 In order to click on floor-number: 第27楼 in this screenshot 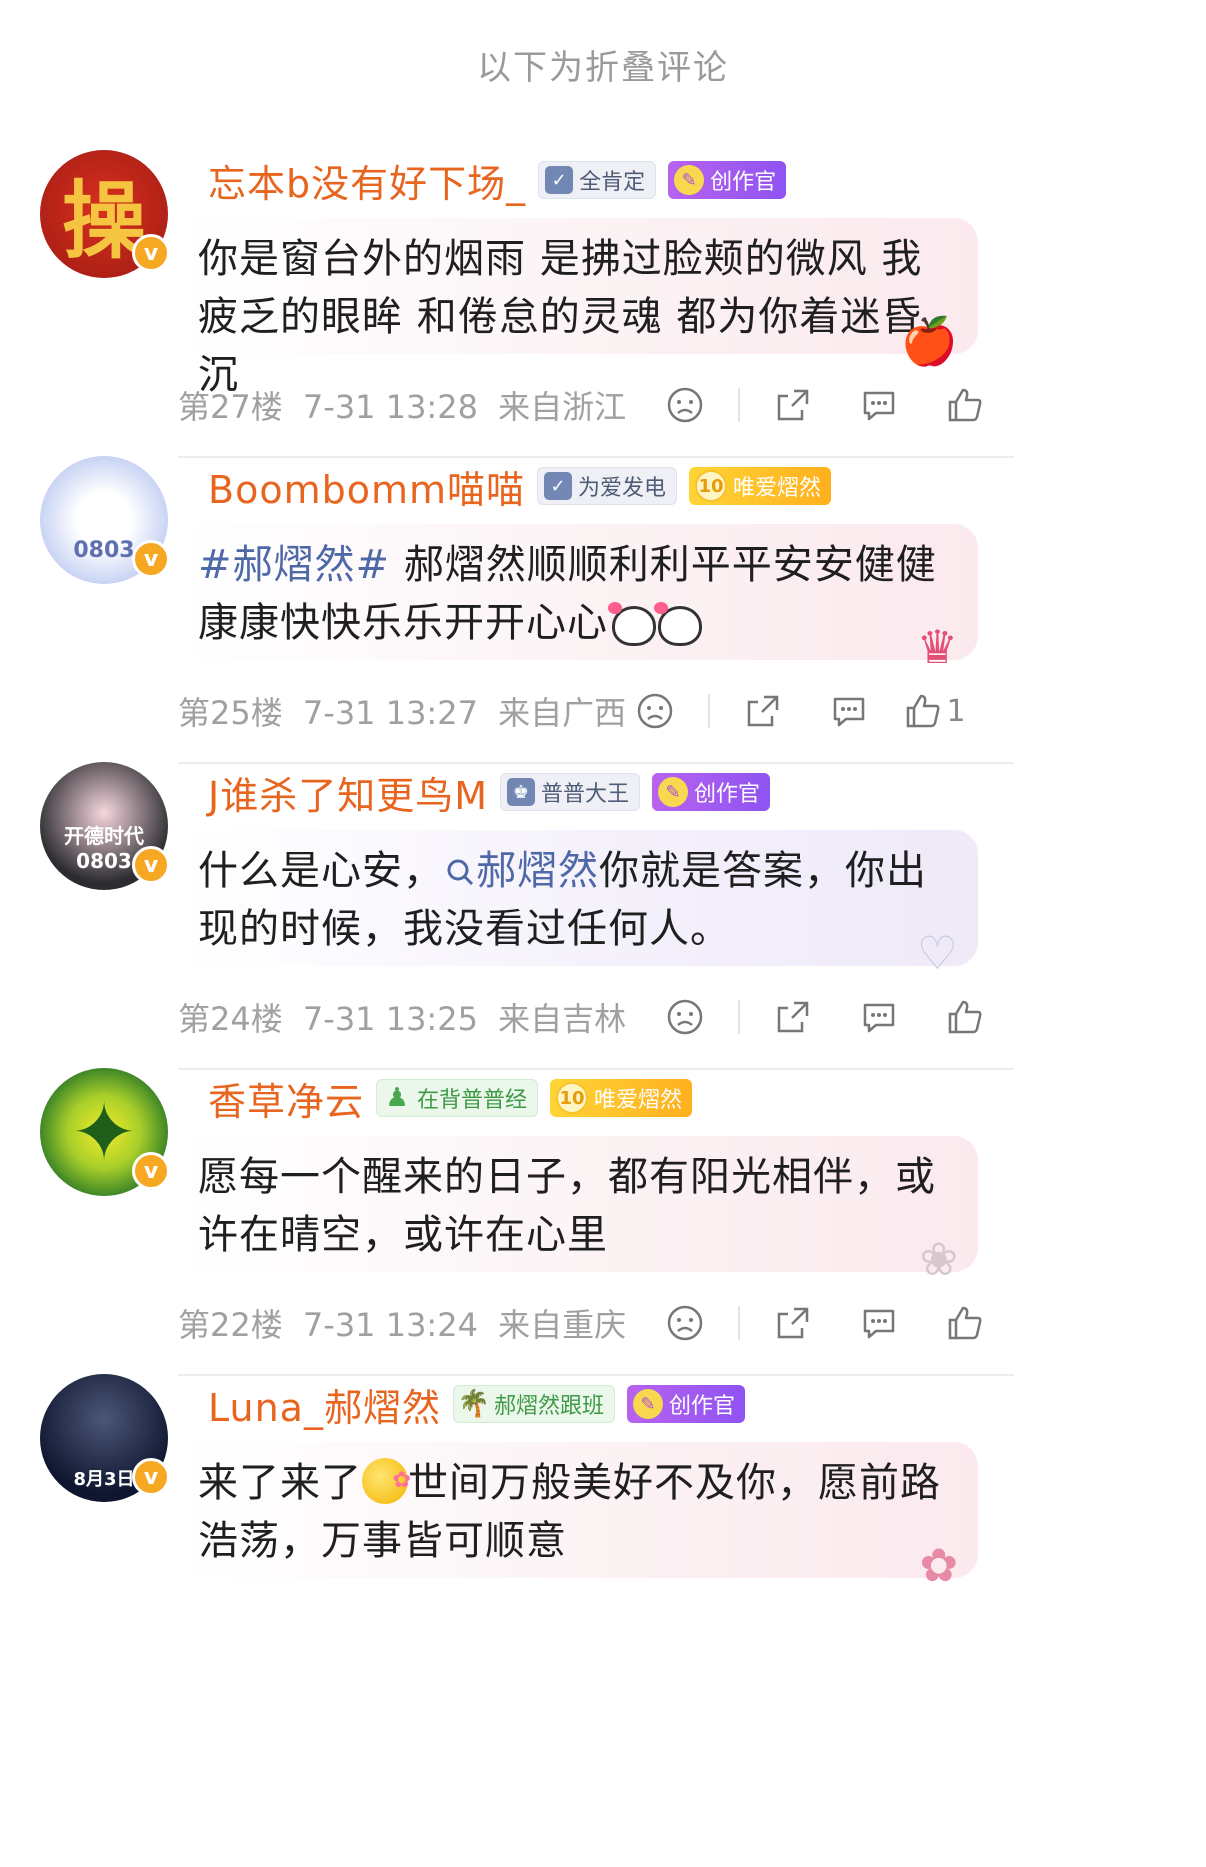, I will do `click(230, 407)`.